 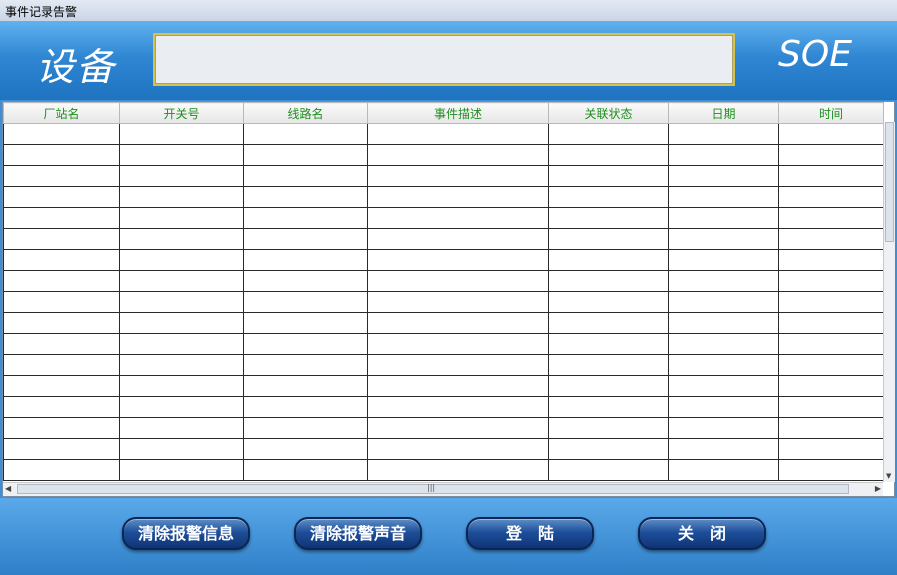 I want to click on column-header-line-name: 线路名, so click(x=305, y=113).